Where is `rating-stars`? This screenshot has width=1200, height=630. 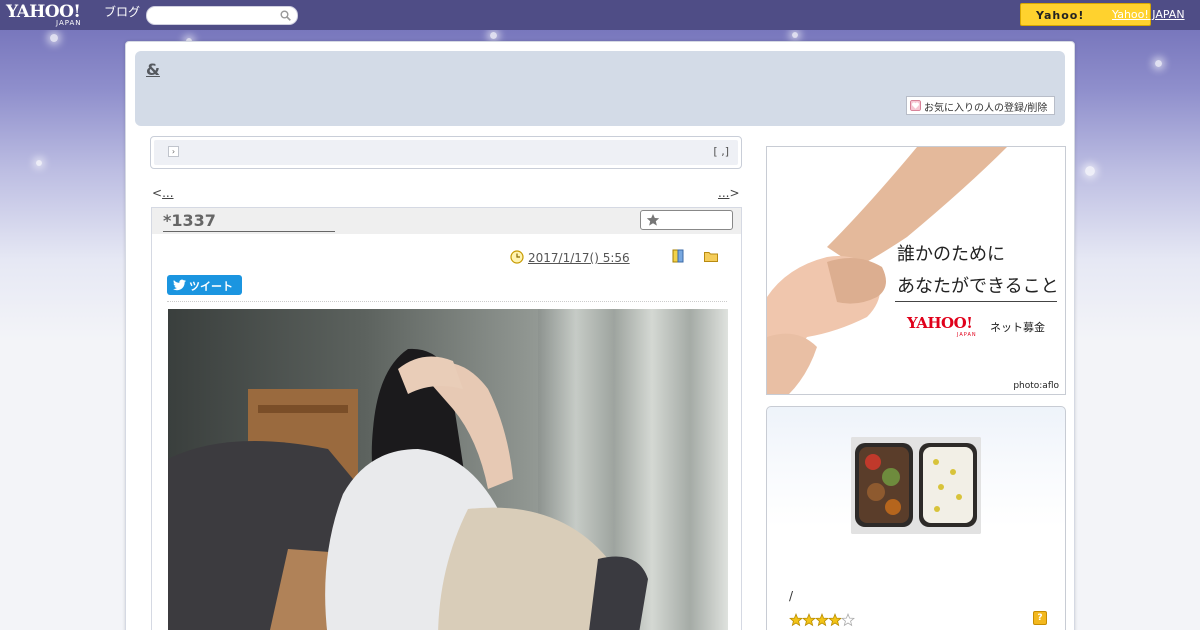
rating-stars is located at coordinates (822, 620).